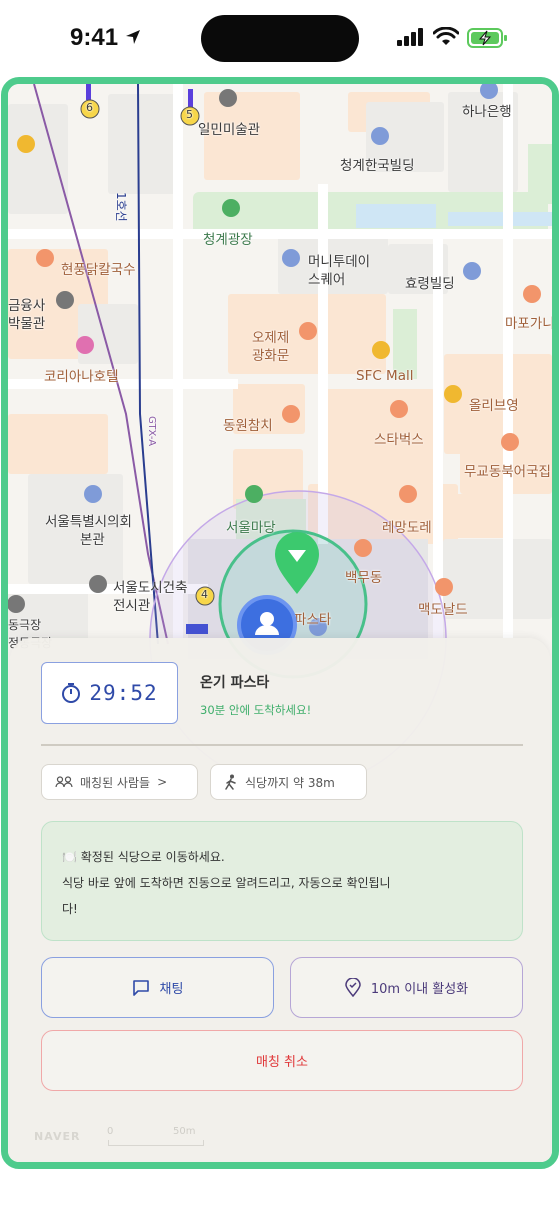  I want to click on map-label-ojeje-2: 광화문, so click(270, 354).